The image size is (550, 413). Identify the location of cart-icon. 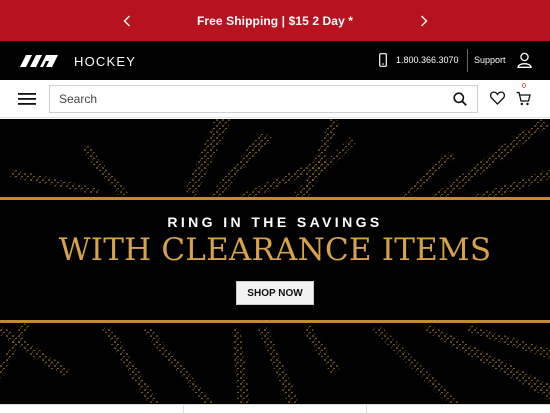
(523, 98).